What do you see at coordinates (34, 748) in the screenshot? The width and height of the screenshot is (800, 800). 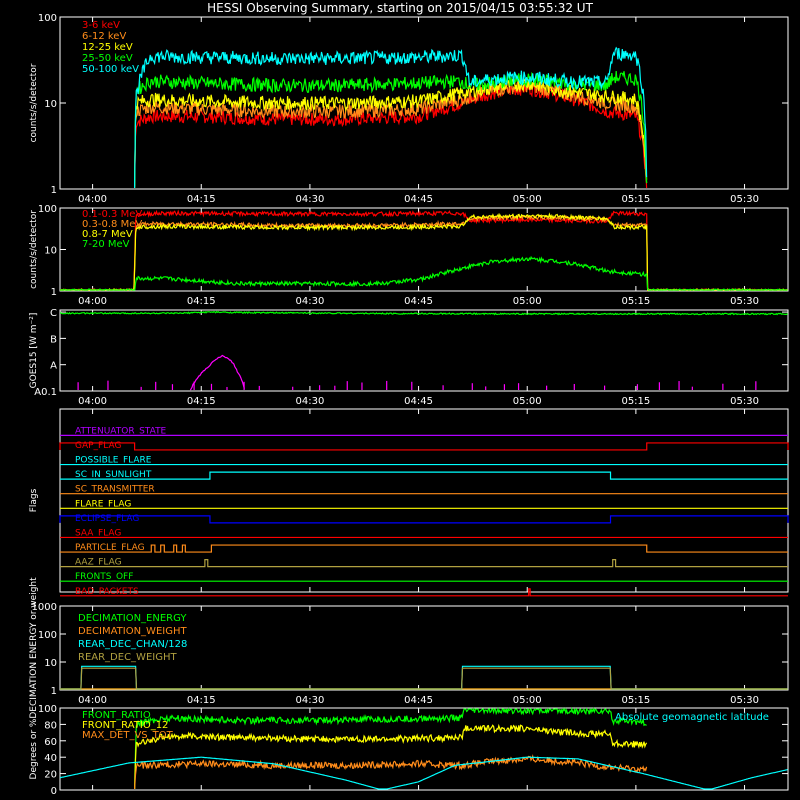 I see `y-axis-label: Degrees or %` at bounding box center [34, 748].